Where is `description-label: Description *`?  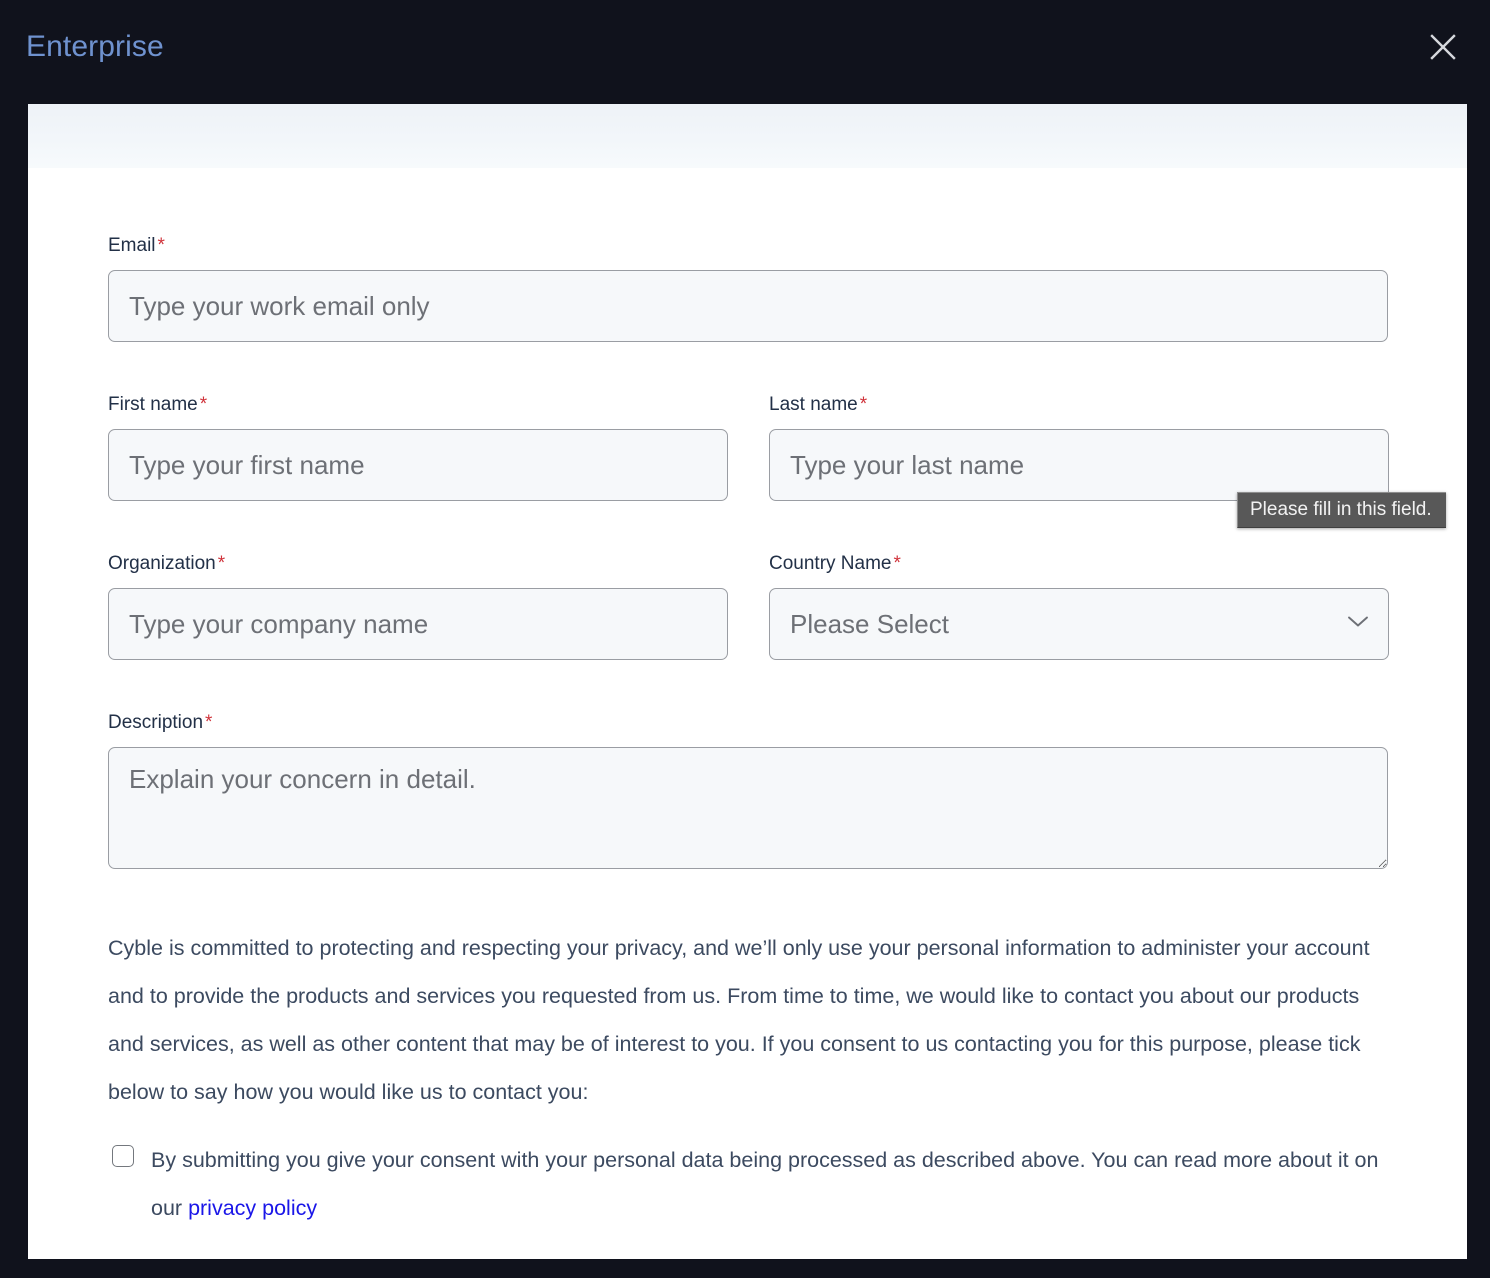
description-label: Description * is located at coordinates (748, 723).